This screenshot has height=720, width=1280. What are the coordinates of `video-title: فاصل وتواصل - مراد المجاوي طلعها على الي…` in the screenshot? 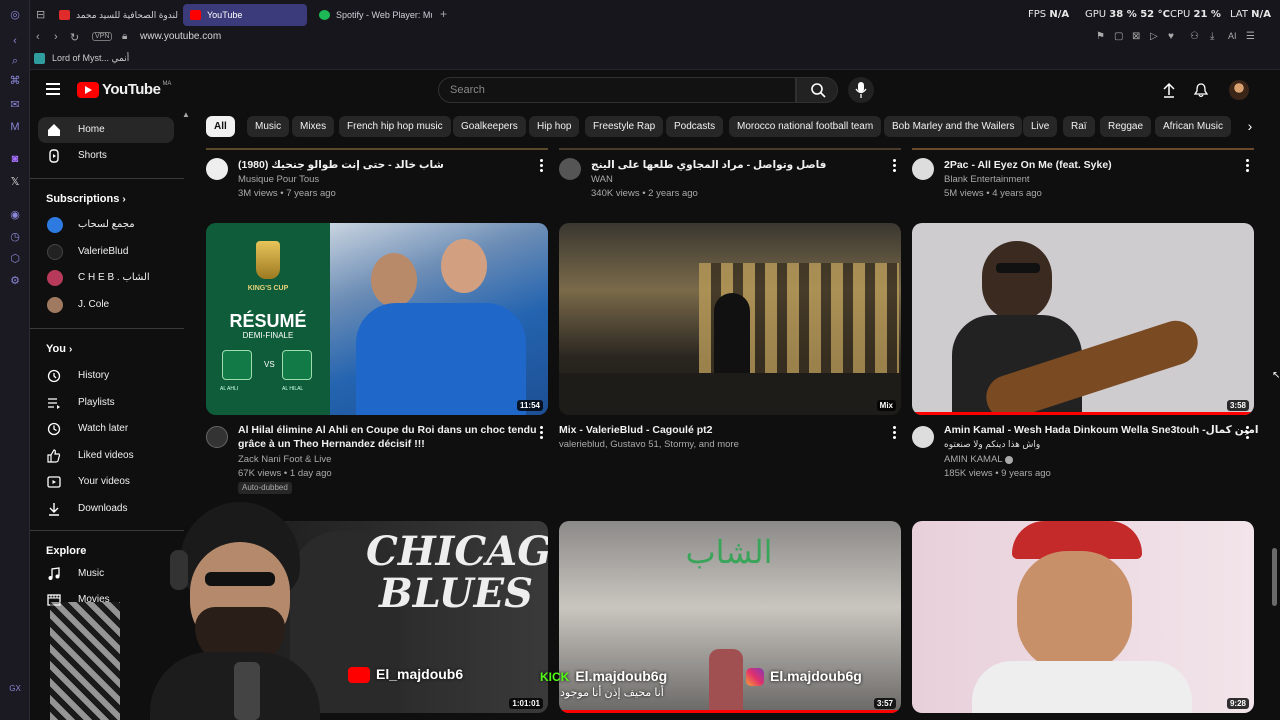 It's located at (736, 165).